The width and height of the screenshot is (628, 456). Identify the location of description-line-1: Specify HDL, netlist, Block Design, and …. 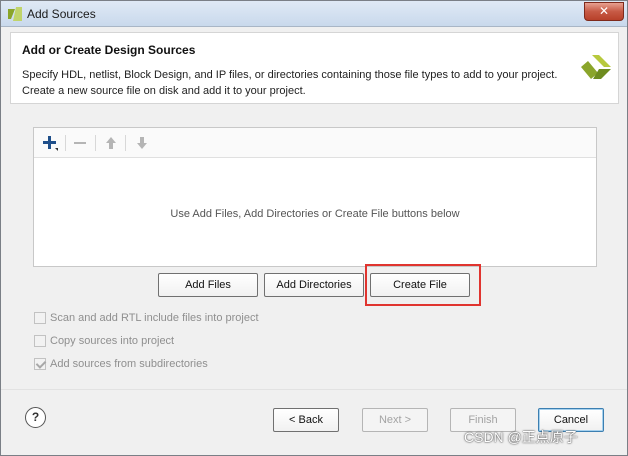
(290, 75).